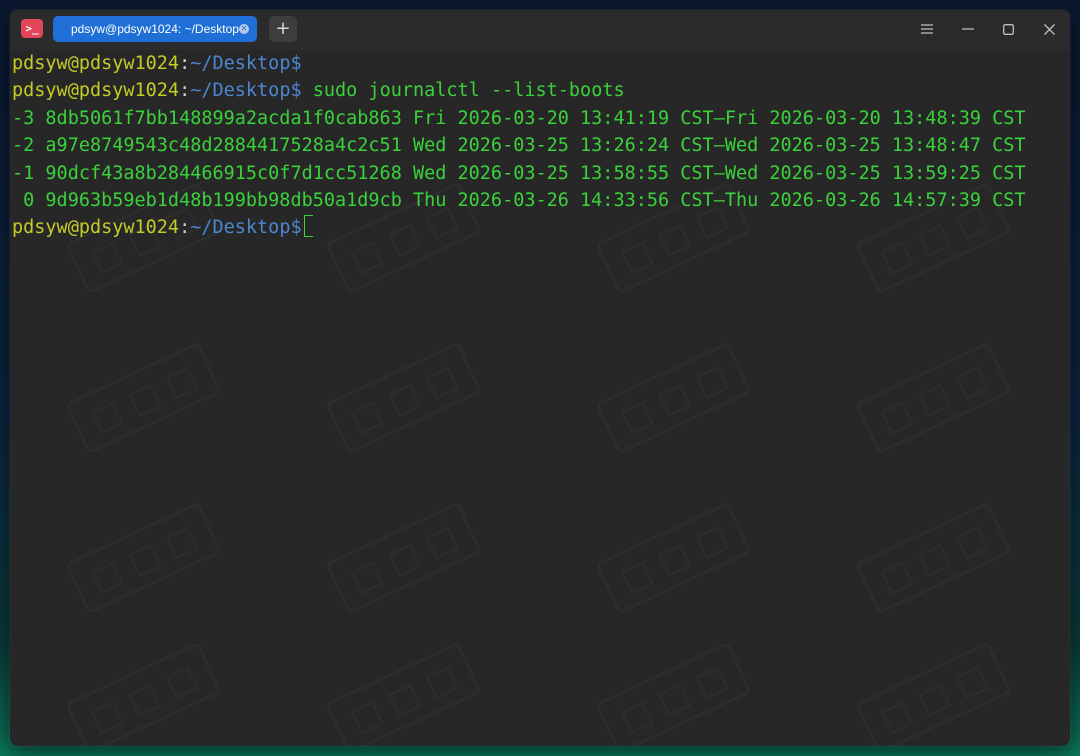  What do you see at coordinates (32, 28) in the screenshot?
I see `terminal-icon: >_` at bounding box center [32, 28].